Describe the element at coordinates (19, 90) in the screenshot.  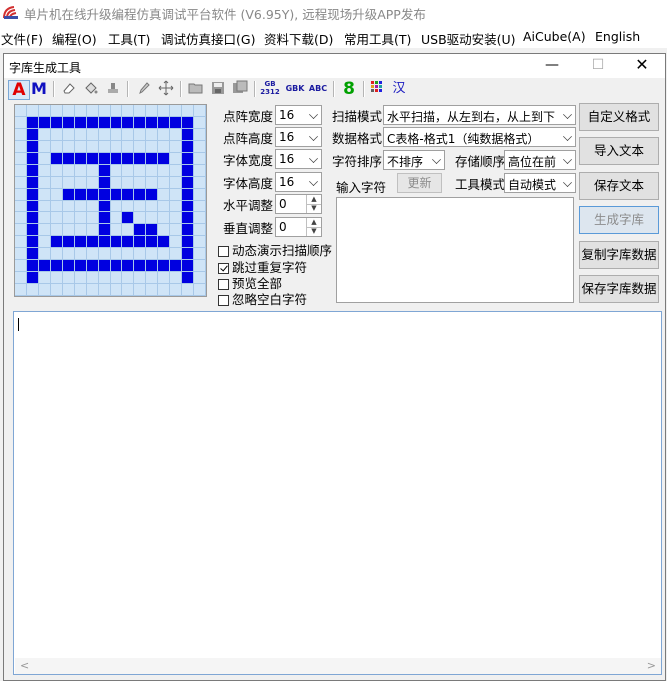
I see `toolbar-a-button: A` at that location.